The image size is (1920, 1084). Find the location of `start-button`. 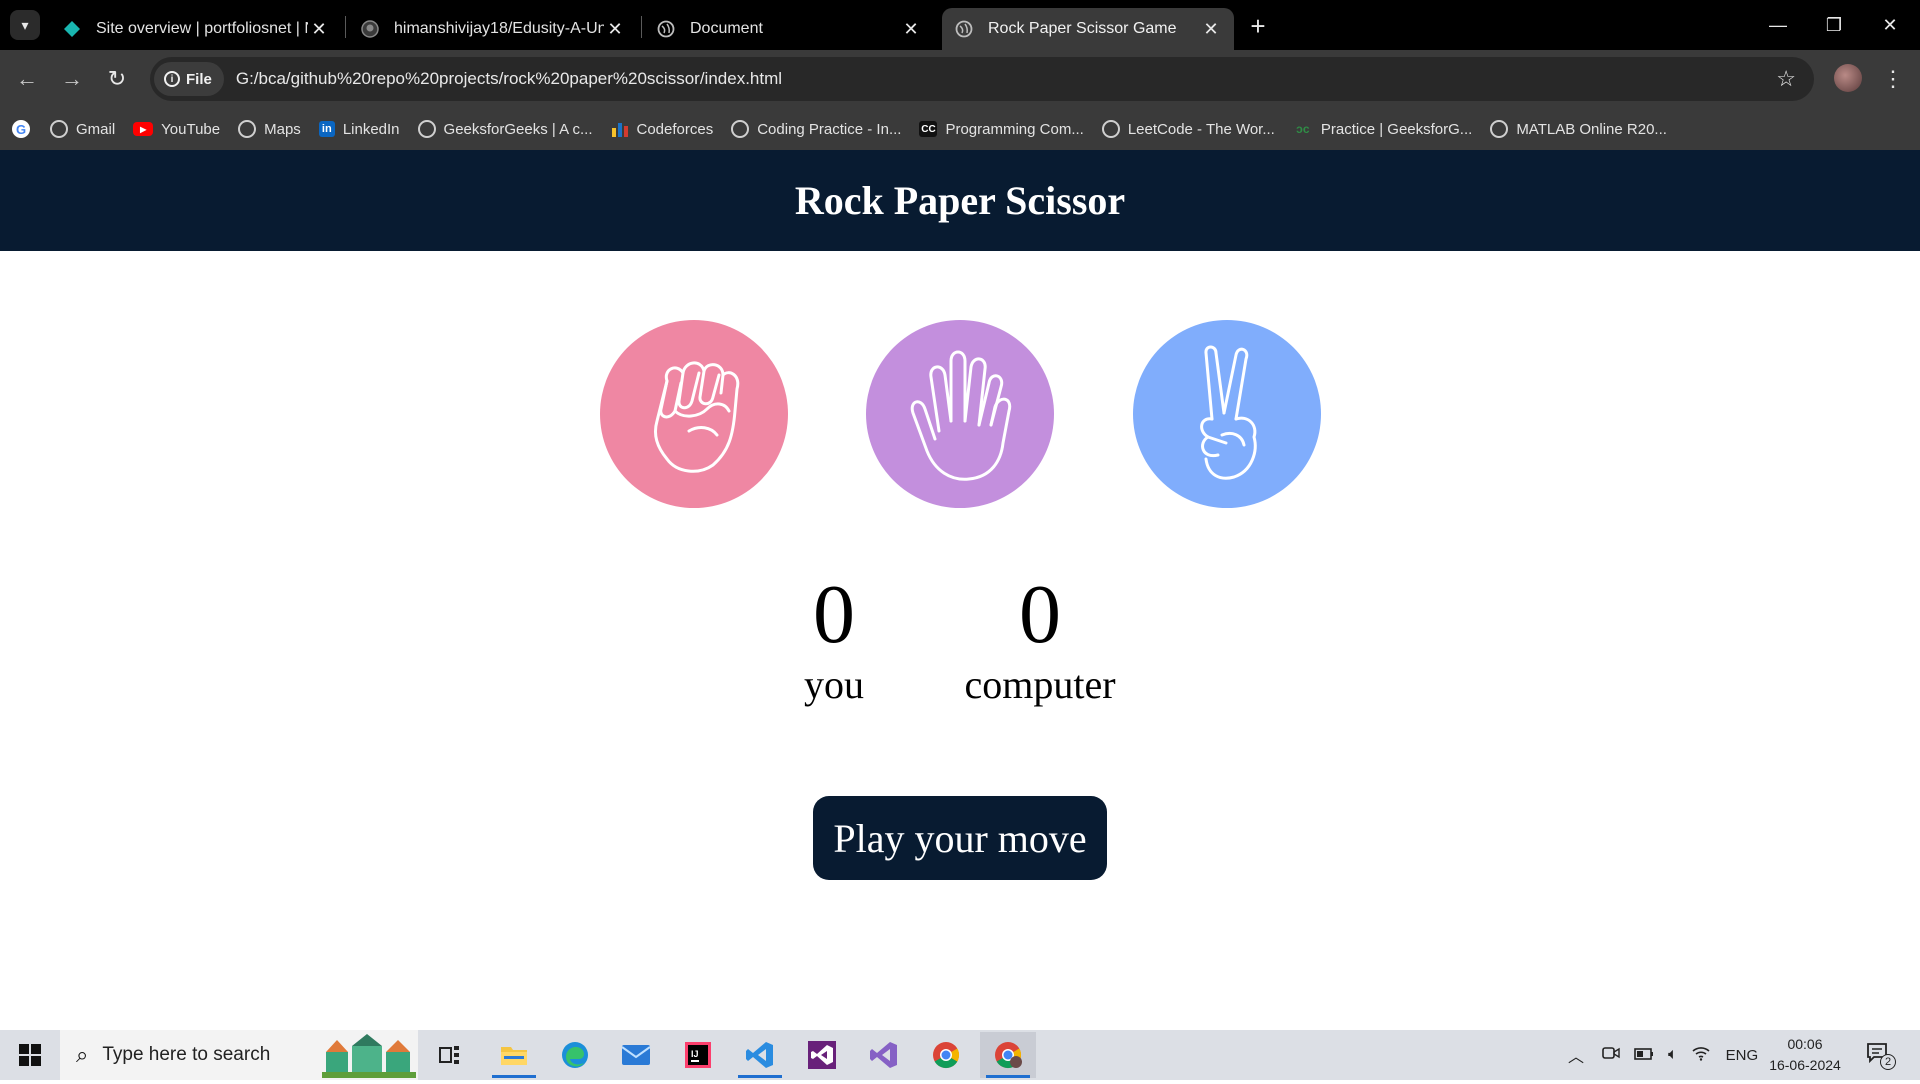

start-button is located at coordinates (30, 1055).